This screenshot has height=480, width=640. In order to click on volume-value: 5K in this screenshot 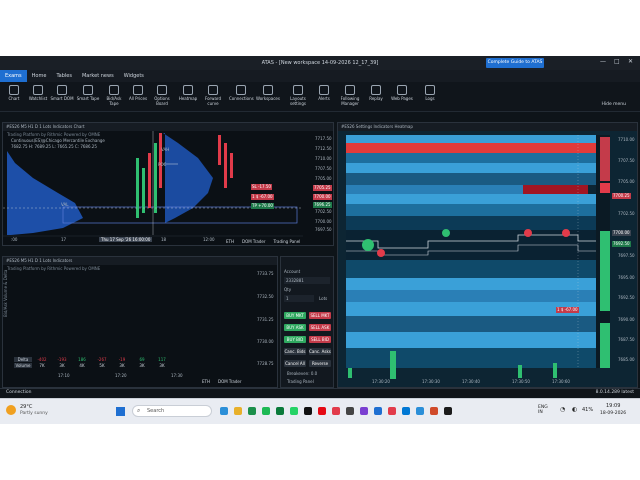, I will do `click(102, 365)`.